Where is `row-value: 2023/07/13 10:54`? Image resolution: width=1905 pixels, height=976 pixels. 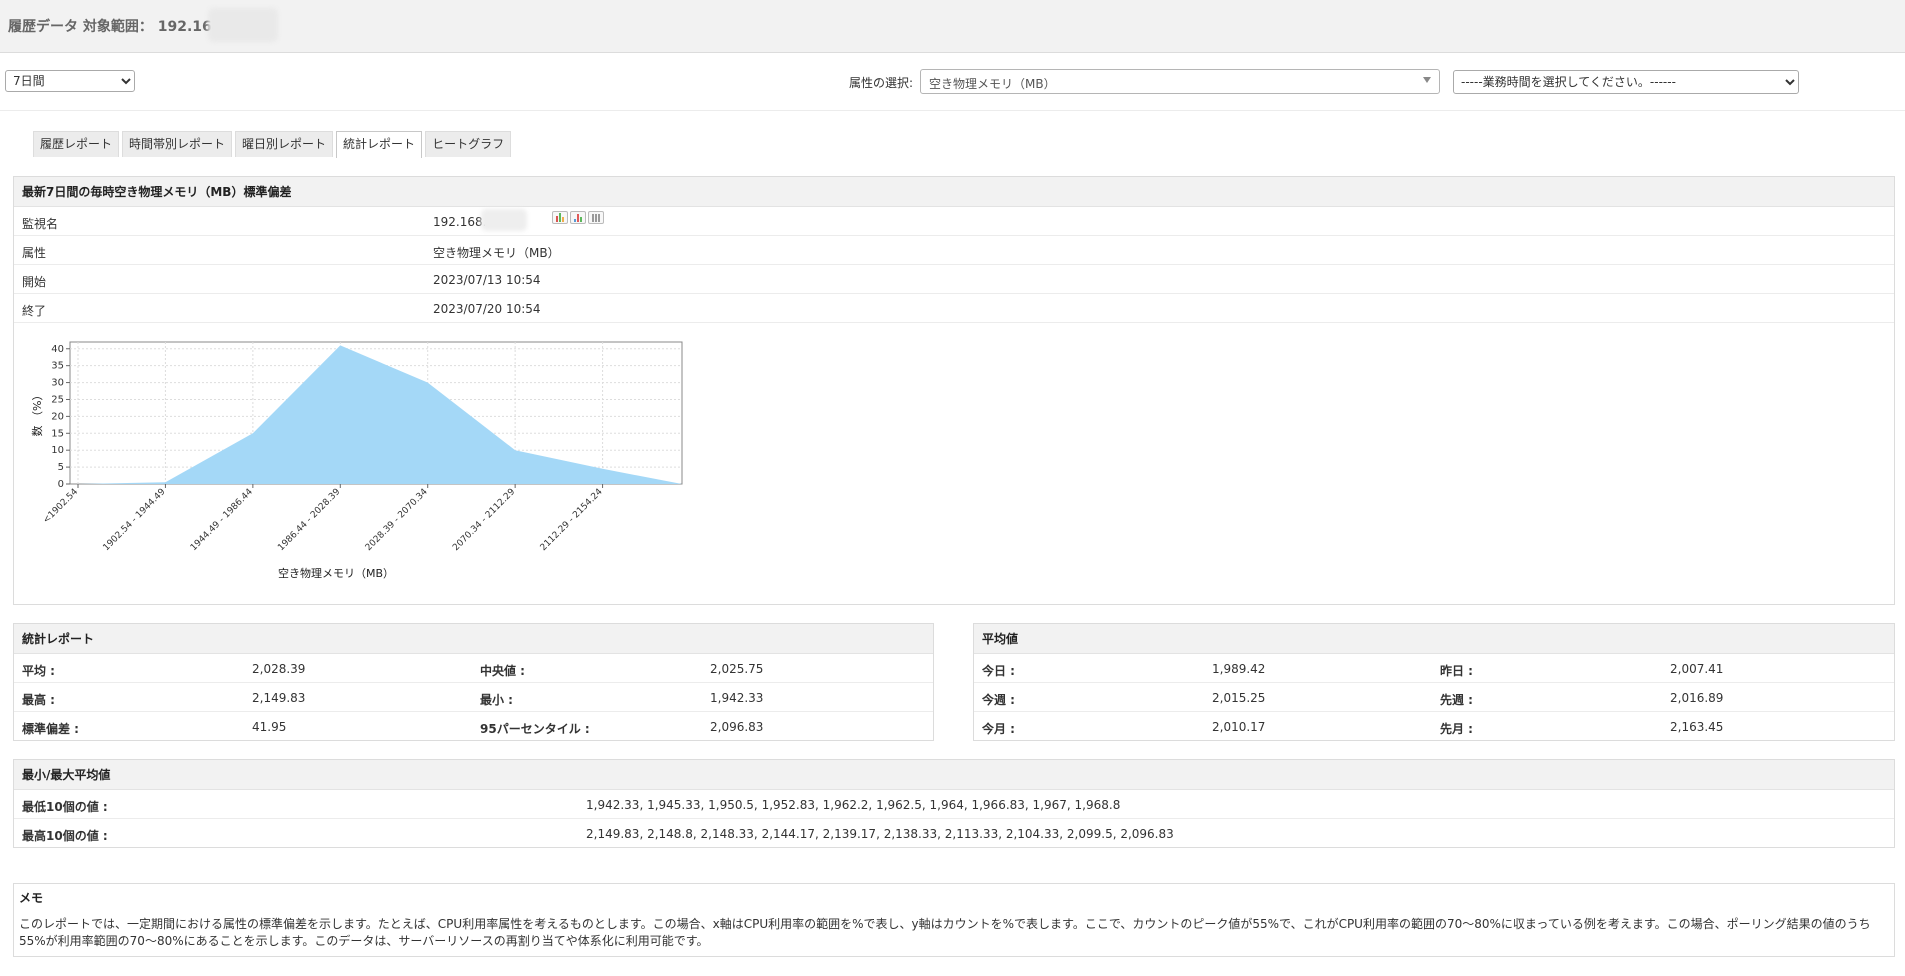
row-value: 2023/07/13 10:54 is located at coordinates (487, 280).